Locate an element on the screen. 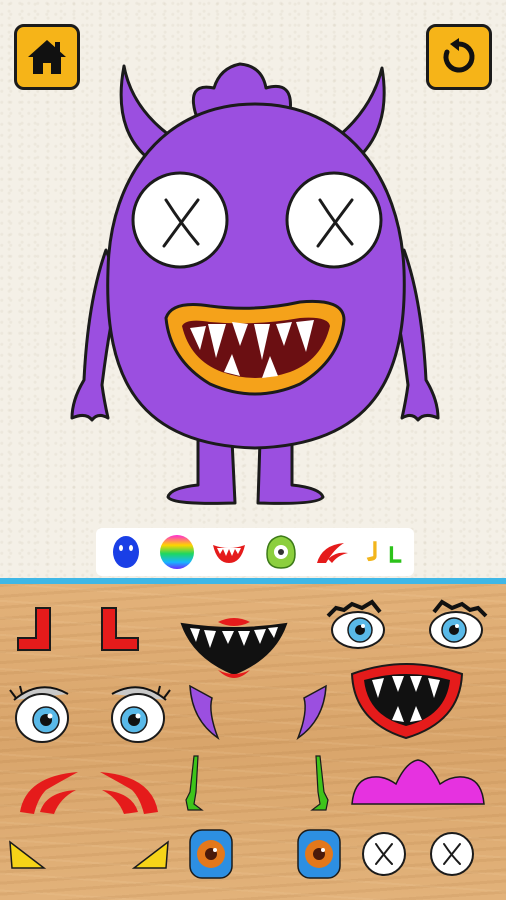 This screenshot has width=506, height=900. category-body-color is located at coordinates (177, 552).